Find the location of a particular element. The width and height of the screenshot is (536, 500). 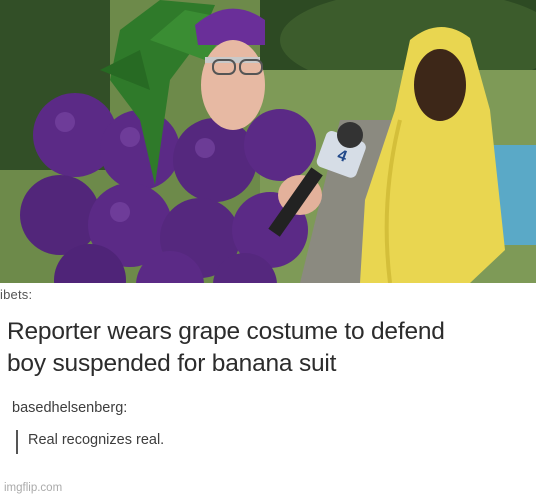

imgflip-watermark: imgflip.com is located at coordinates (33, 488).